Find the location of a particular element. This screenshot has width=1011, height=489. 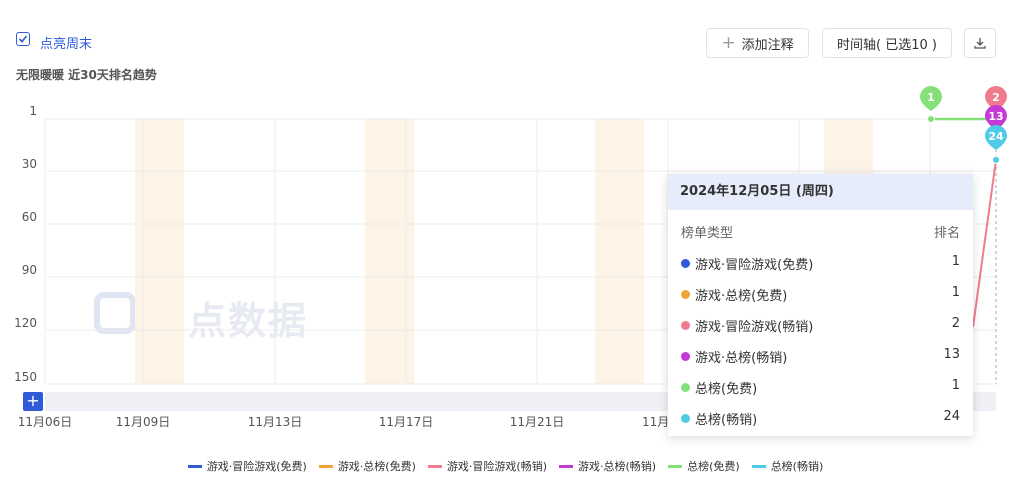

y-tick-label: 150 is located at coordinates (25, 377).